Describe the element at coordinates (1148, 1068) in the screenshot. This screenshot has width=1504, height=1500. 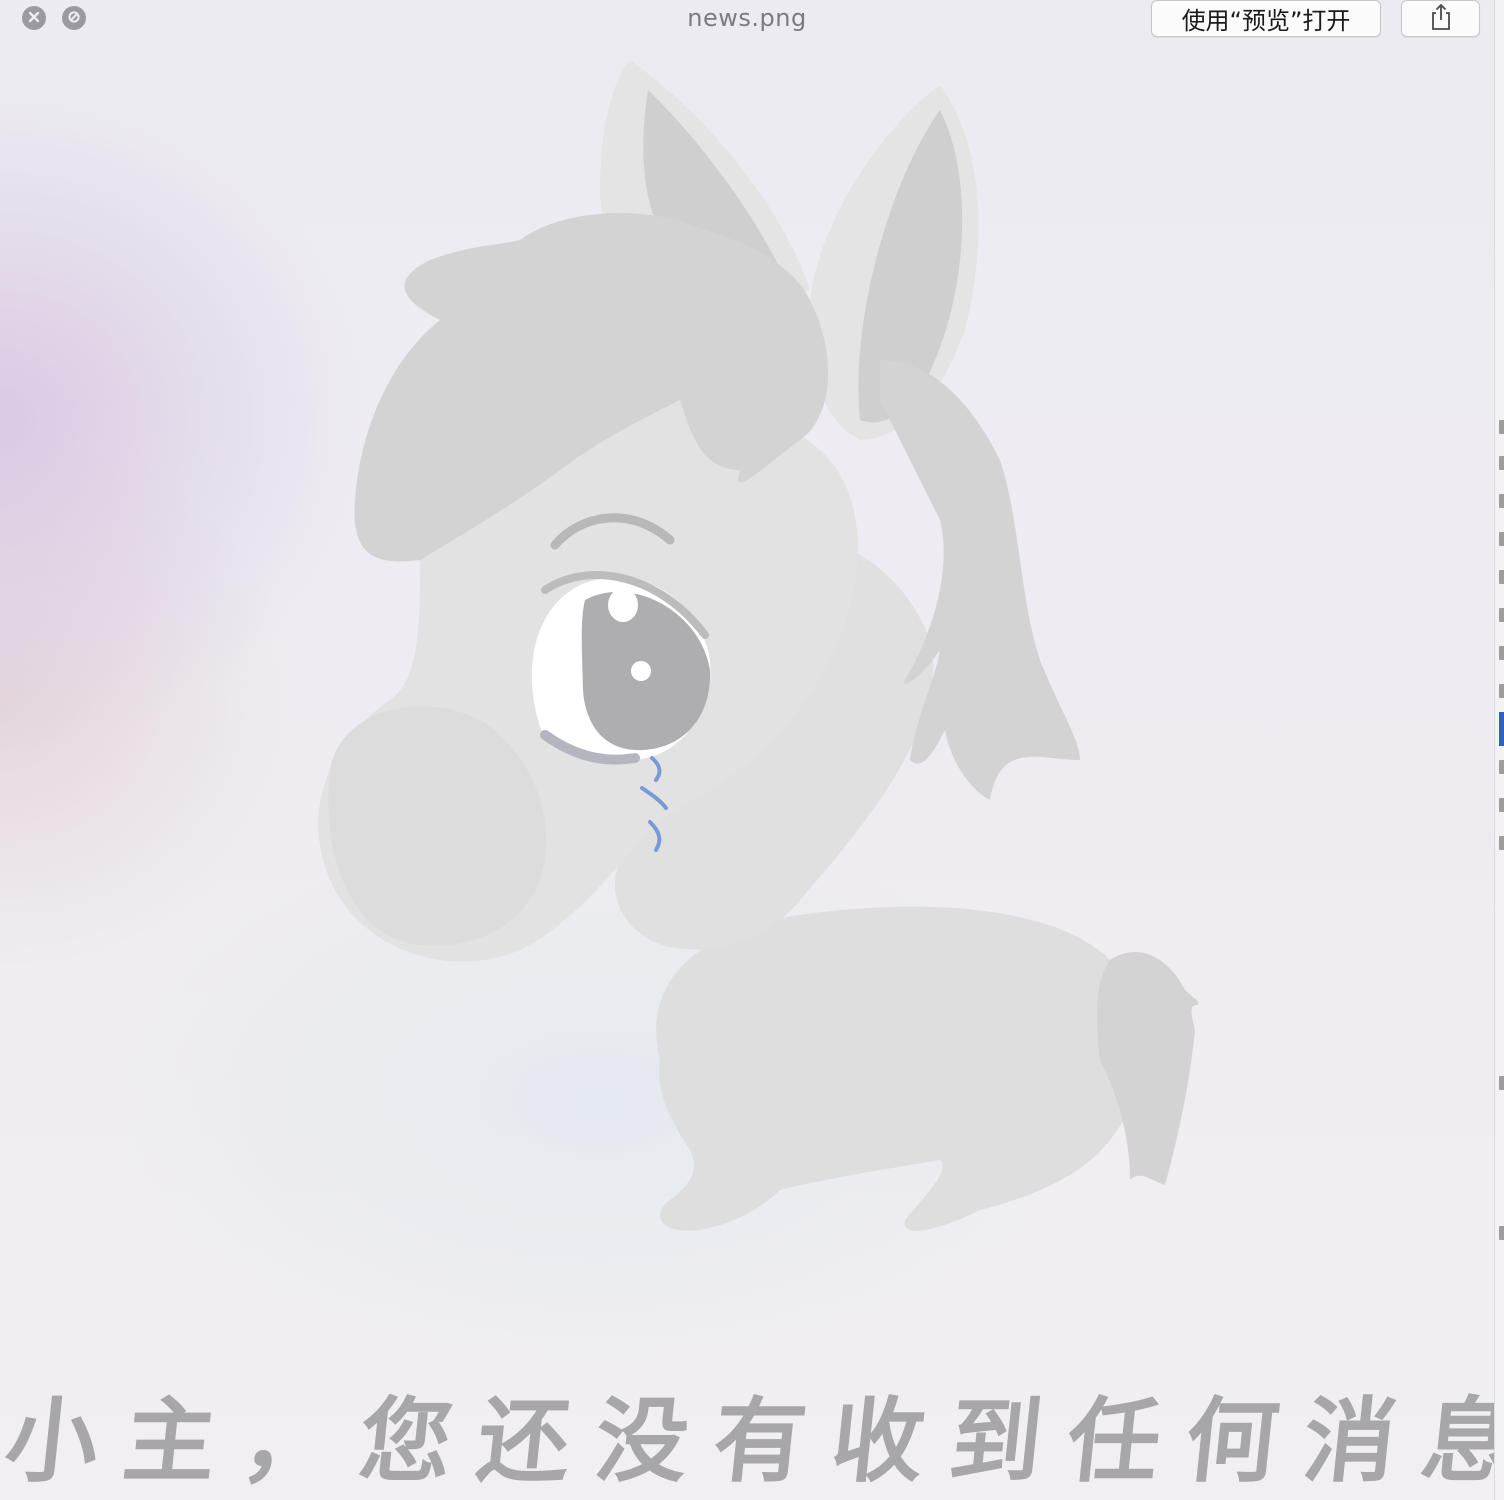
I see `donkey-tail` at that location.